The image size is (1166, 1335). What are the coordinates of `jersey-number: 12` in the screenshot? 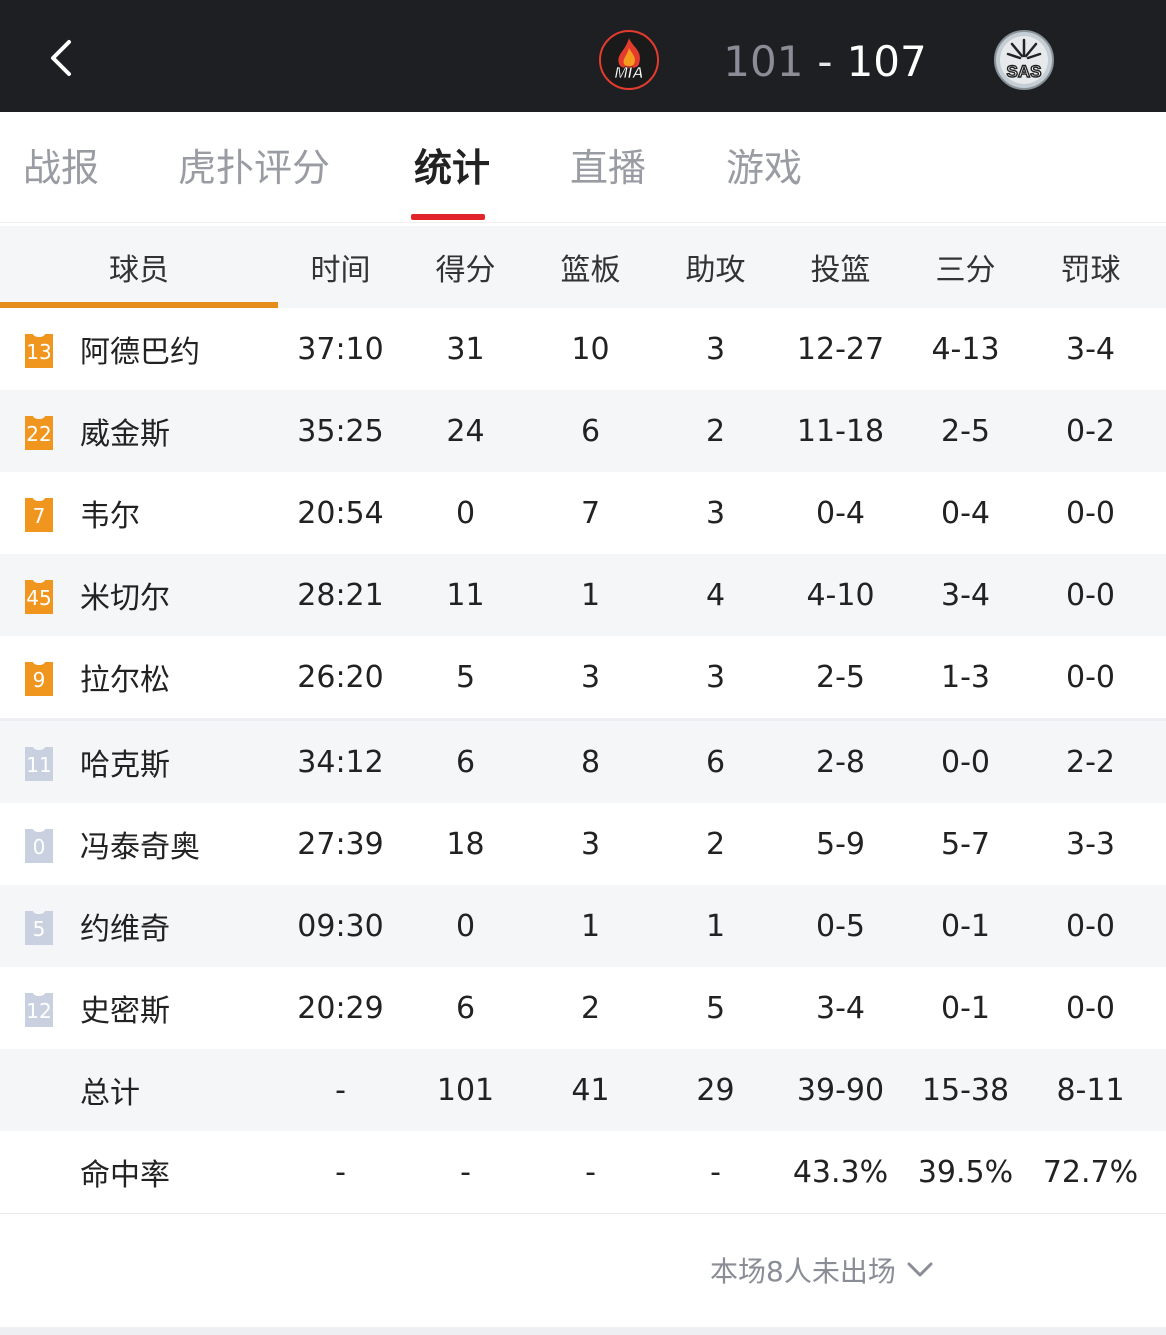 It's located at (39, 1011).